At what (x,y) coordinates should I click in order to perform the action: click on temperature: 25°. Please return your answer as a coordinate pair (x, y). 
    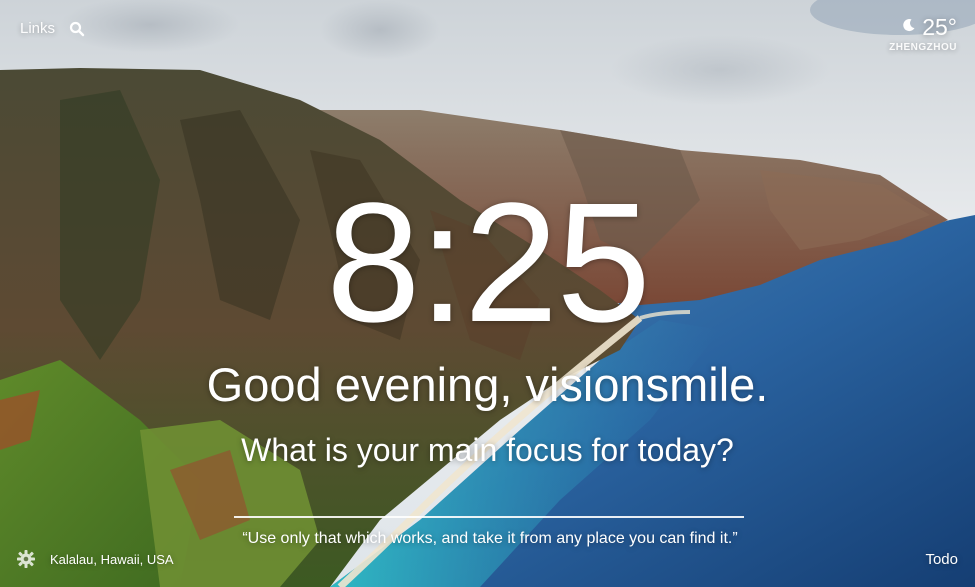
    Looking at the image, I should click on (939, 27).